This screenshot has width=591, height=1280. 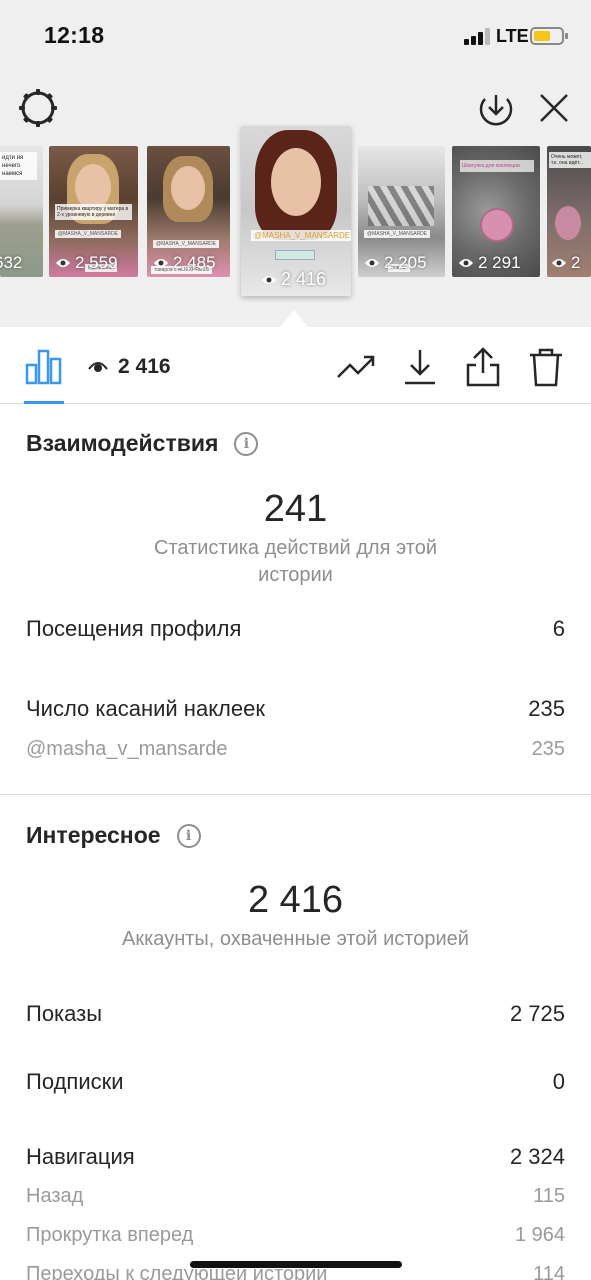 I want to click on stat-value: 114, so click(x=549, y=1271).